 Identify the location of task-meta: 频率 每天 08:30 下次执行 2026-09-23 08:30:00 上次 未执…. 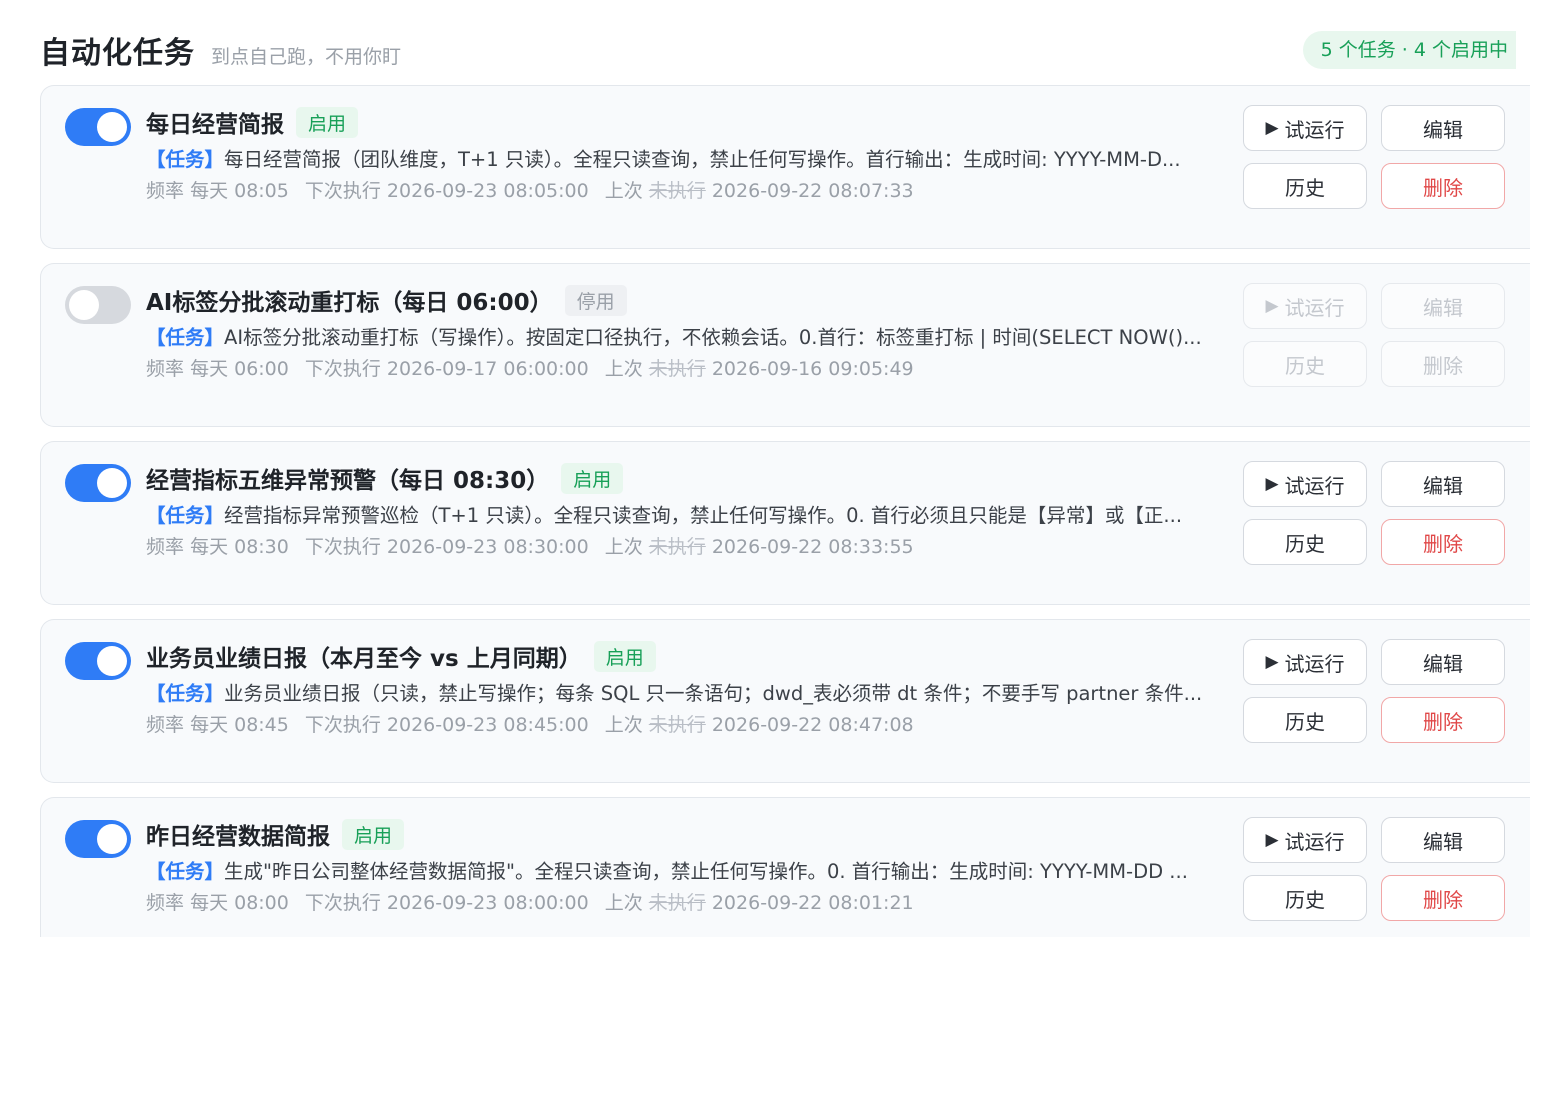
(530, 545).